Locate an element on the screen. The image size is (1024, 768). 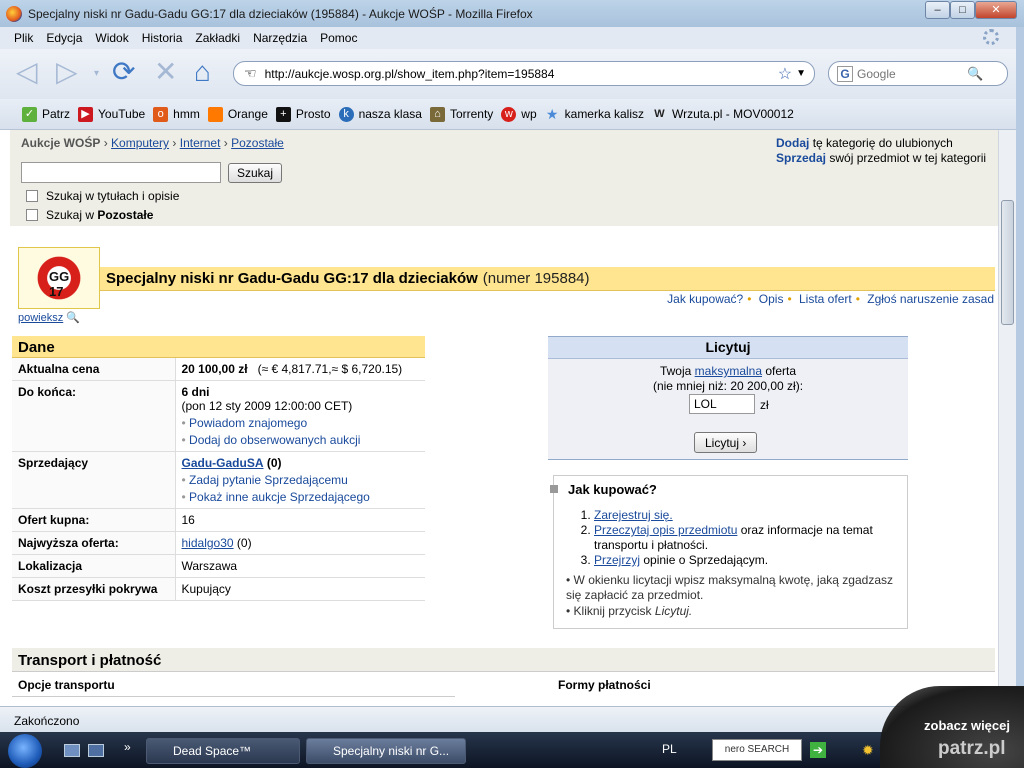
bookmark-kamerka: ★ kamerka kalisz is located at coordinates (594, 113).